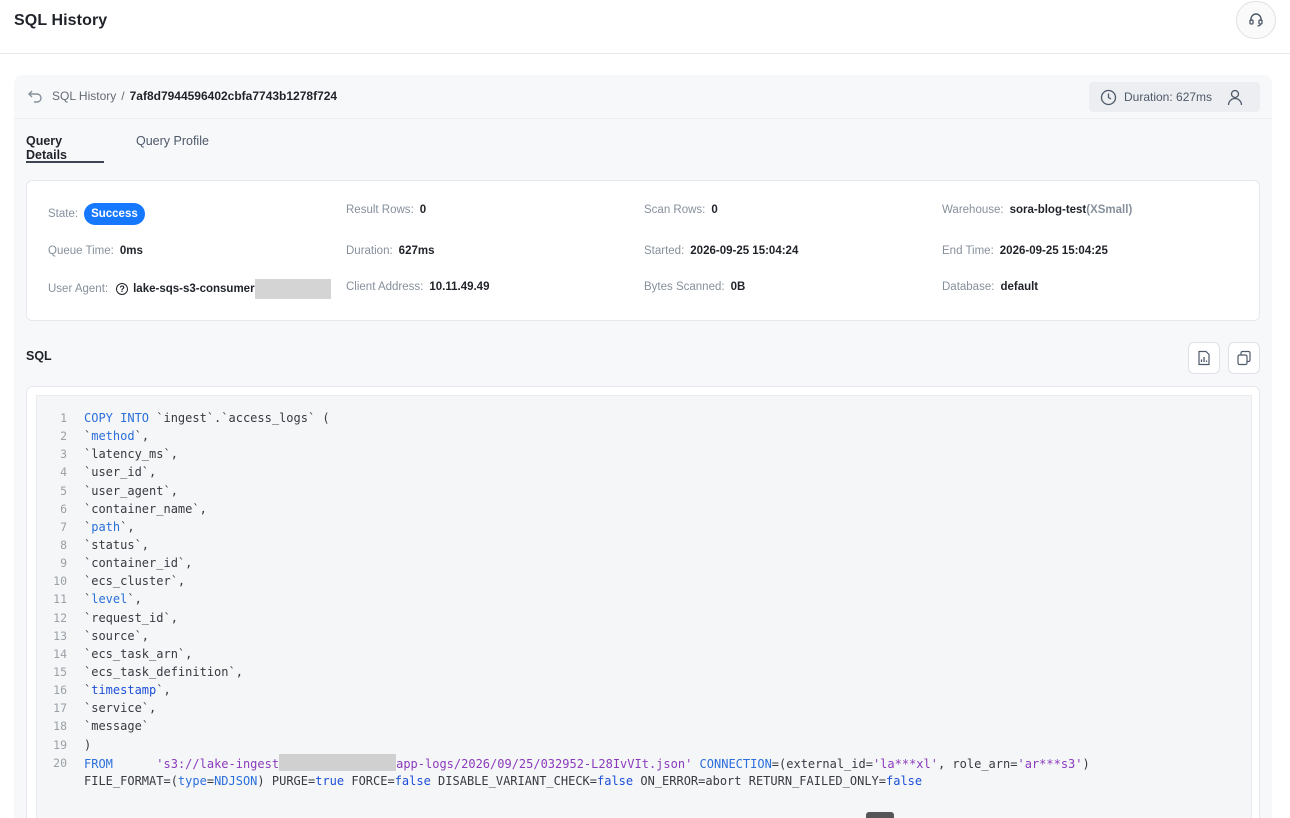 This screenshot has width=1290, height=818. I want to click on detail-tabs: Query Details Query Profile, so click(133, 145).